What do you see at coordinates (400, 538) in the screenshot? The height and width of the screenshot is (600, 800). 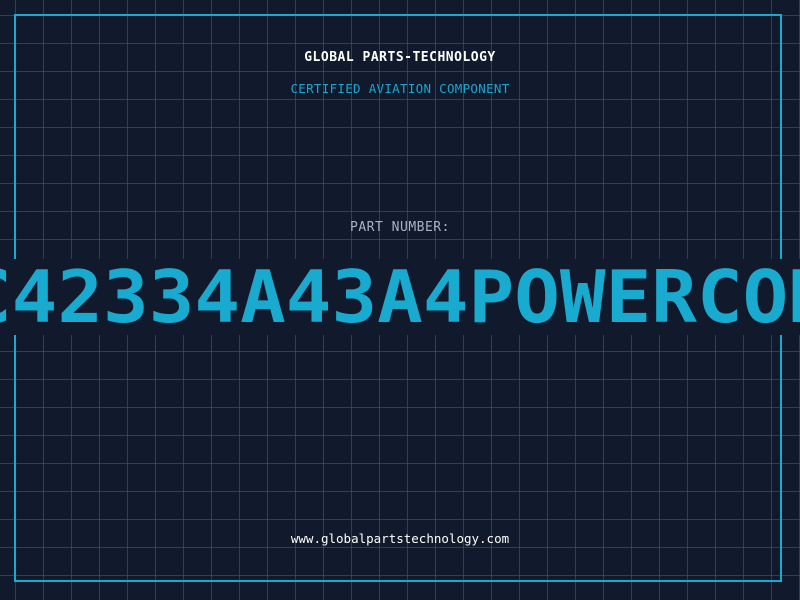 I see `website-url: www.globalpartstechnology.com` at bounding box center [400, 538].